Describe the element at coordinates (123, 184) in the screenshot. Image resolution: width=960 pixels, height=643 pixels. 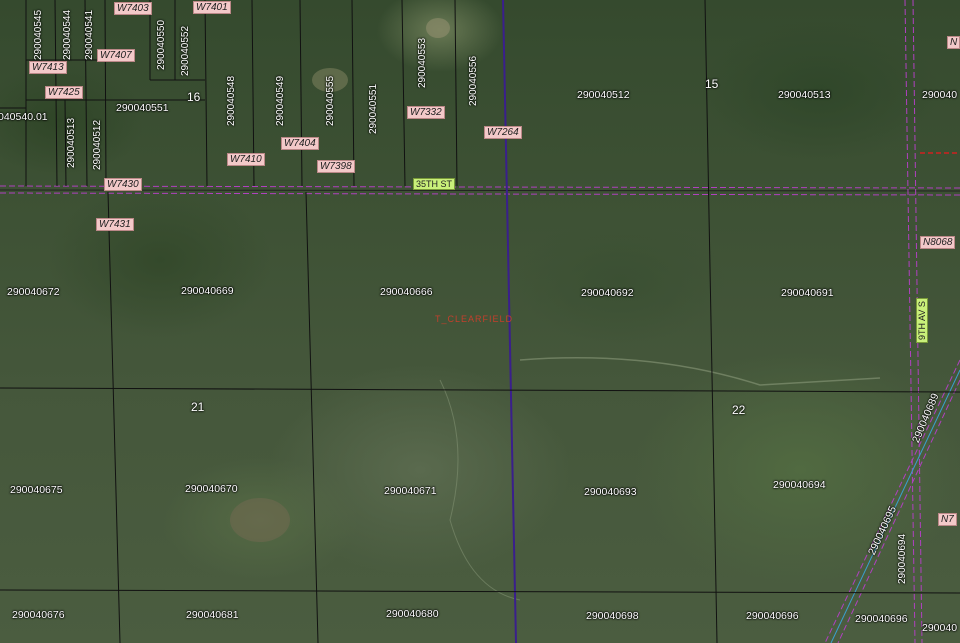
I see `address-label: W7430` at that location.